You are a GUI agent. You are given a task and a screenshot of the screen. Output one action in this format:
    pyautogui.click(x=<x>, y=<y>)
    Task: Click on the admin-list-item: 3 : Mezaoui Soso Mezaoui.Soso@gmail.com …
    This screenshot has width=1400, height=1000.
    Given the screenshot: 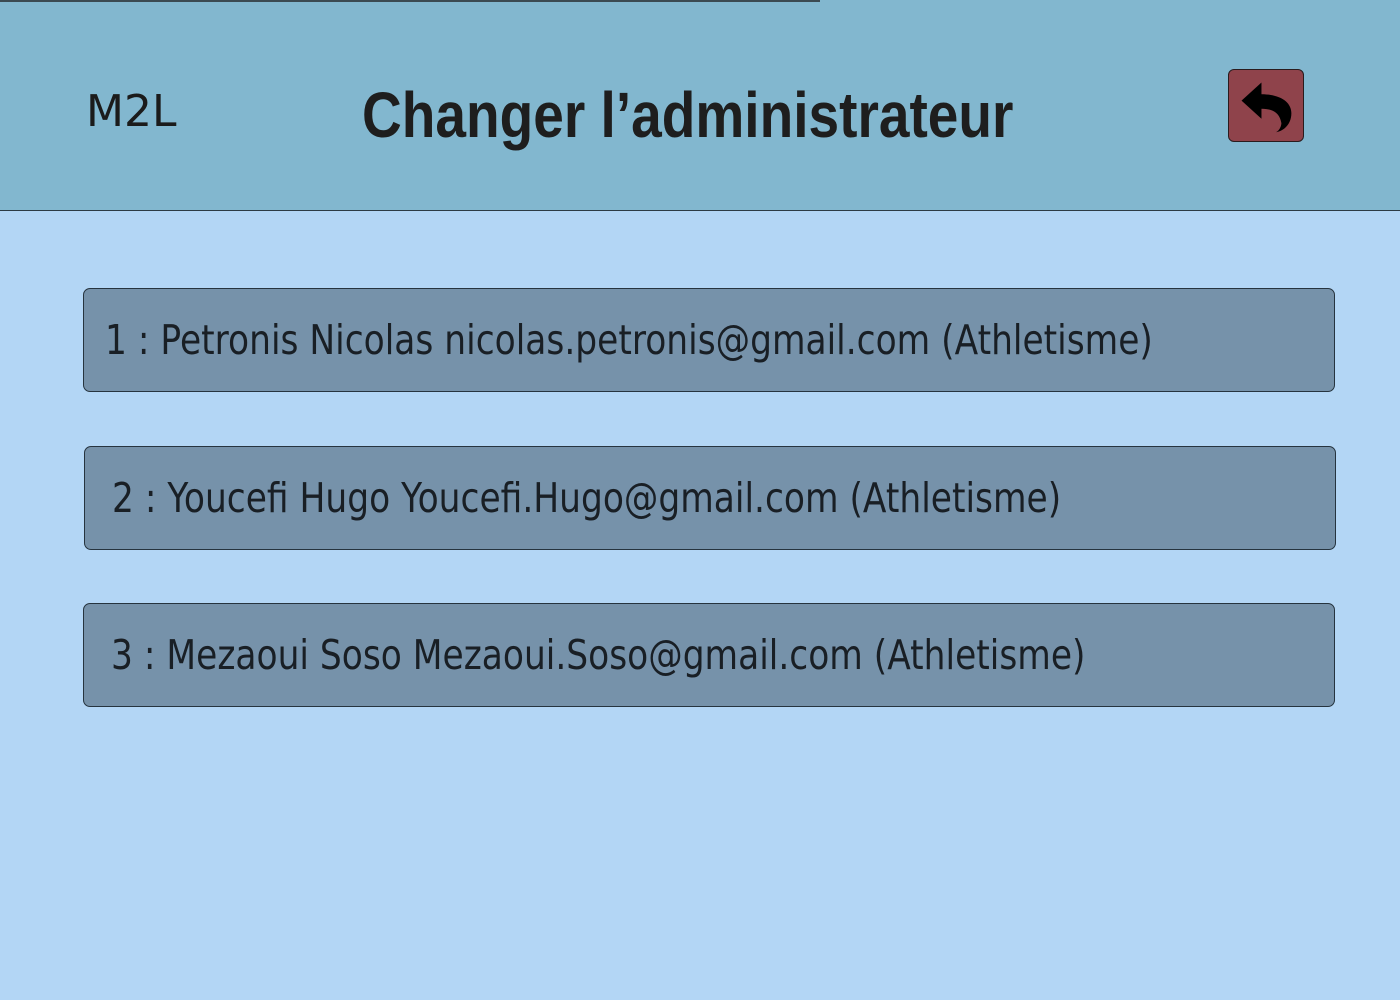 What is the action you would take?
    pyautogui.click(x=709, y=655)
    